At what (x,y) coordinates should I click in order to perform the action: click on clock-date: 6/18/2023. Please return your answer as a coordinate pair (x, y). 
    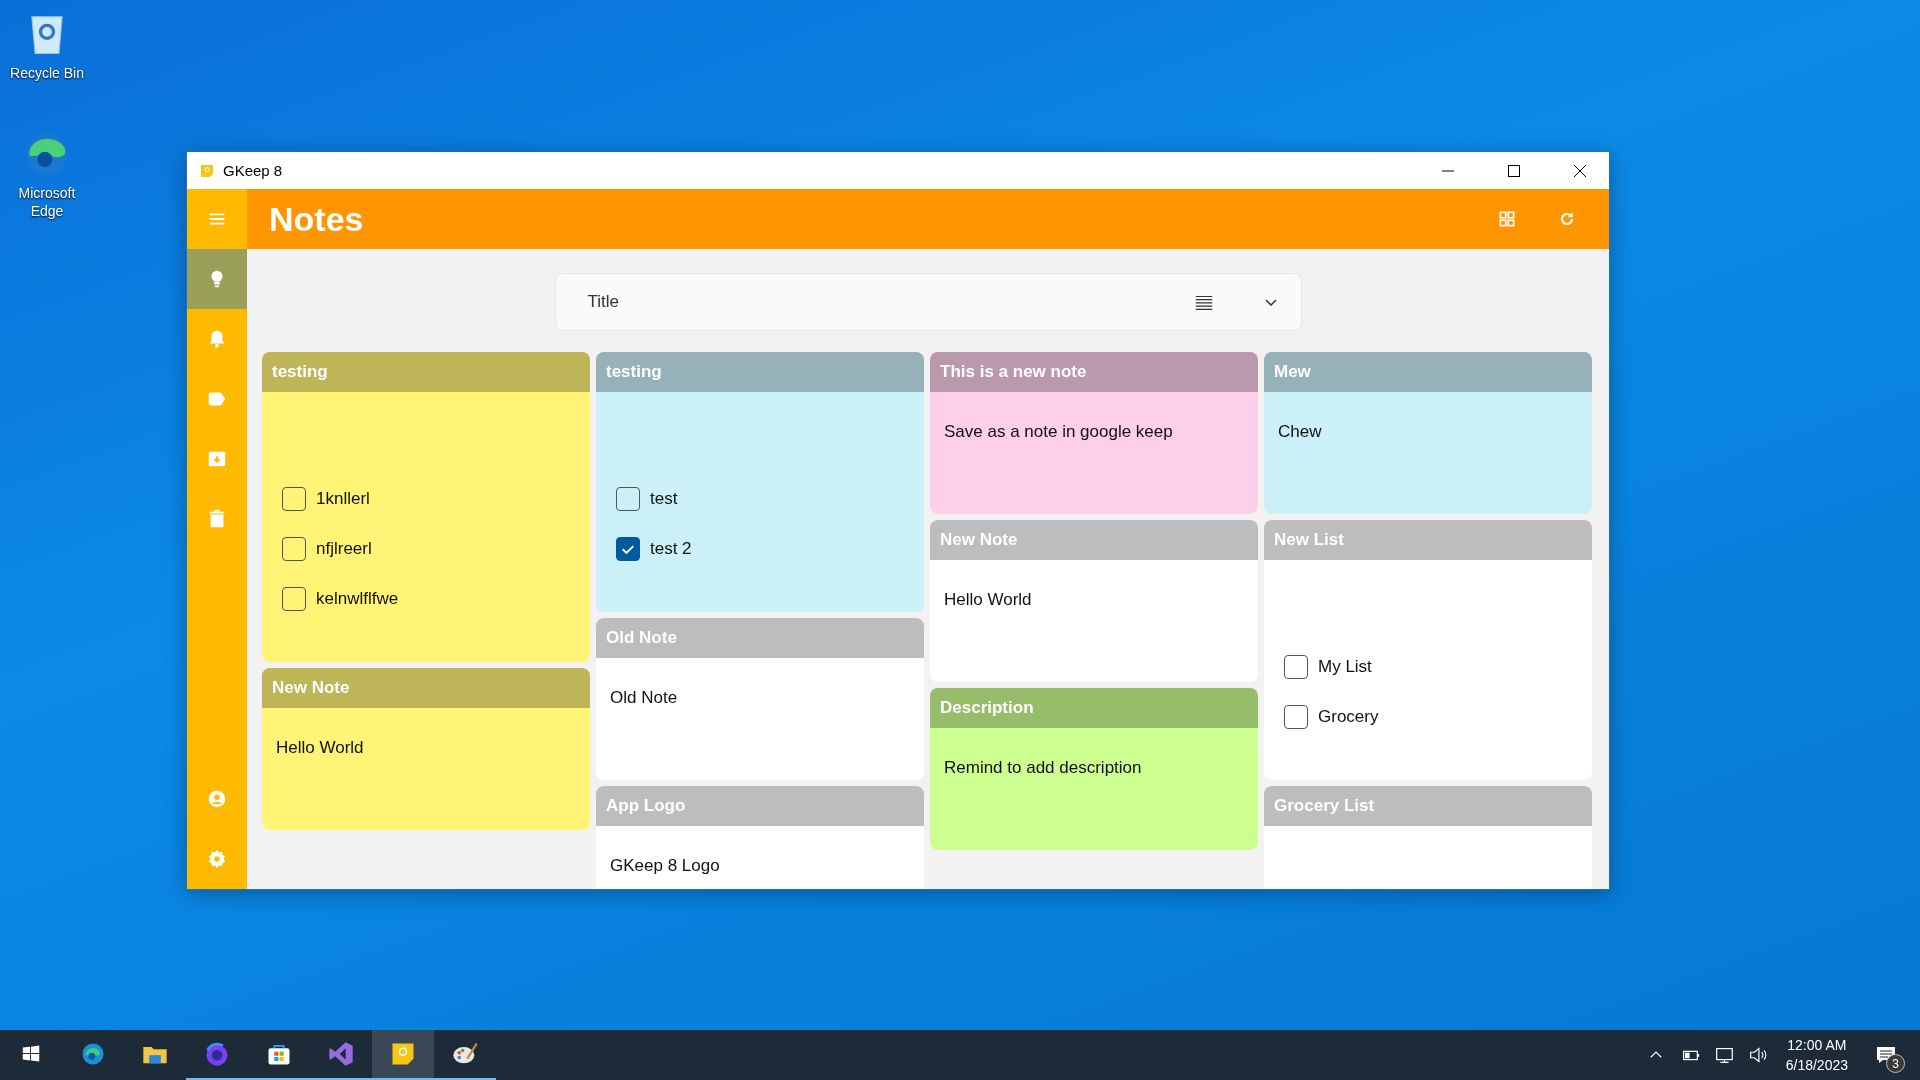
    Looking at the image, I should click on (1816, 1065).